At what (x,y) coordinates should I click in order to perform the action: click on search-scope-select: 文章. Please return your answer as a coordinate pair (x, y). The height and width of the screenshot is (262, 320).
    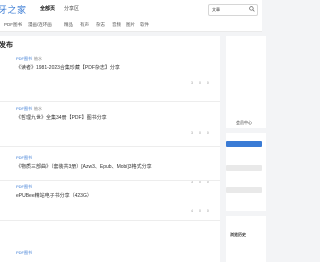
    Looking at the image, I should click on (216, 10).